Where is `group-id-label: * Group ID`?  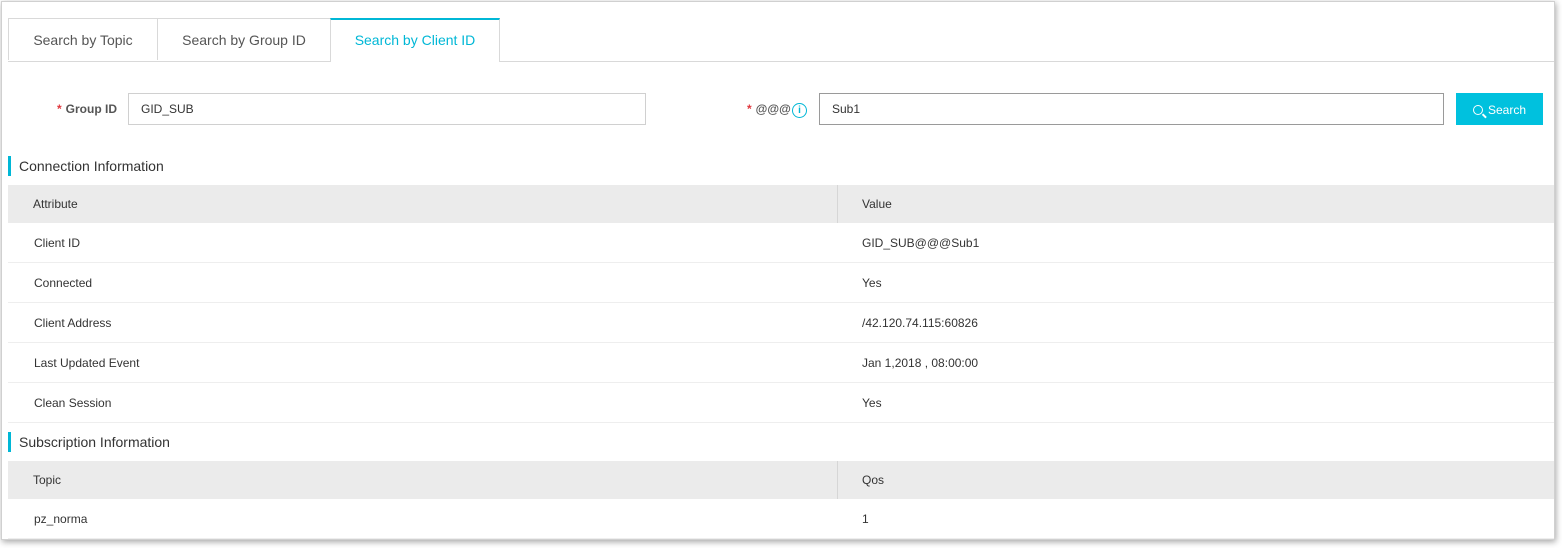 group-id-label: * Group ID is located at coordinates (87, 109).